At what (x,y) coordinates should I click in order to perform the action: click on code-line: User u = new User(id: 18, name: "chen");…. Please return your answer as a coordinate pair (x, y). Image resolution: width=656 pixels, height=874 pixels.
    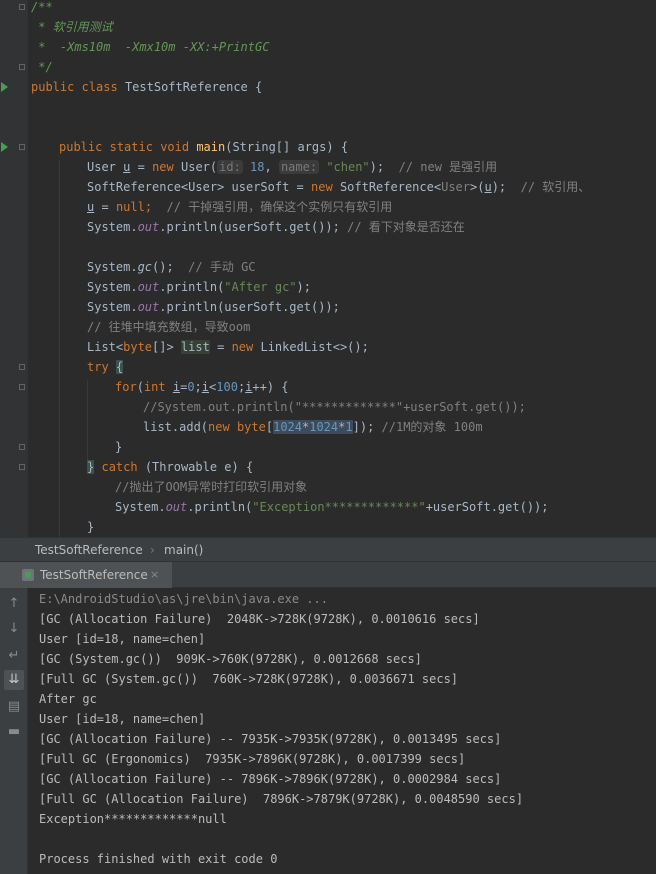
    Looking at the image, I should click on (292, 167).